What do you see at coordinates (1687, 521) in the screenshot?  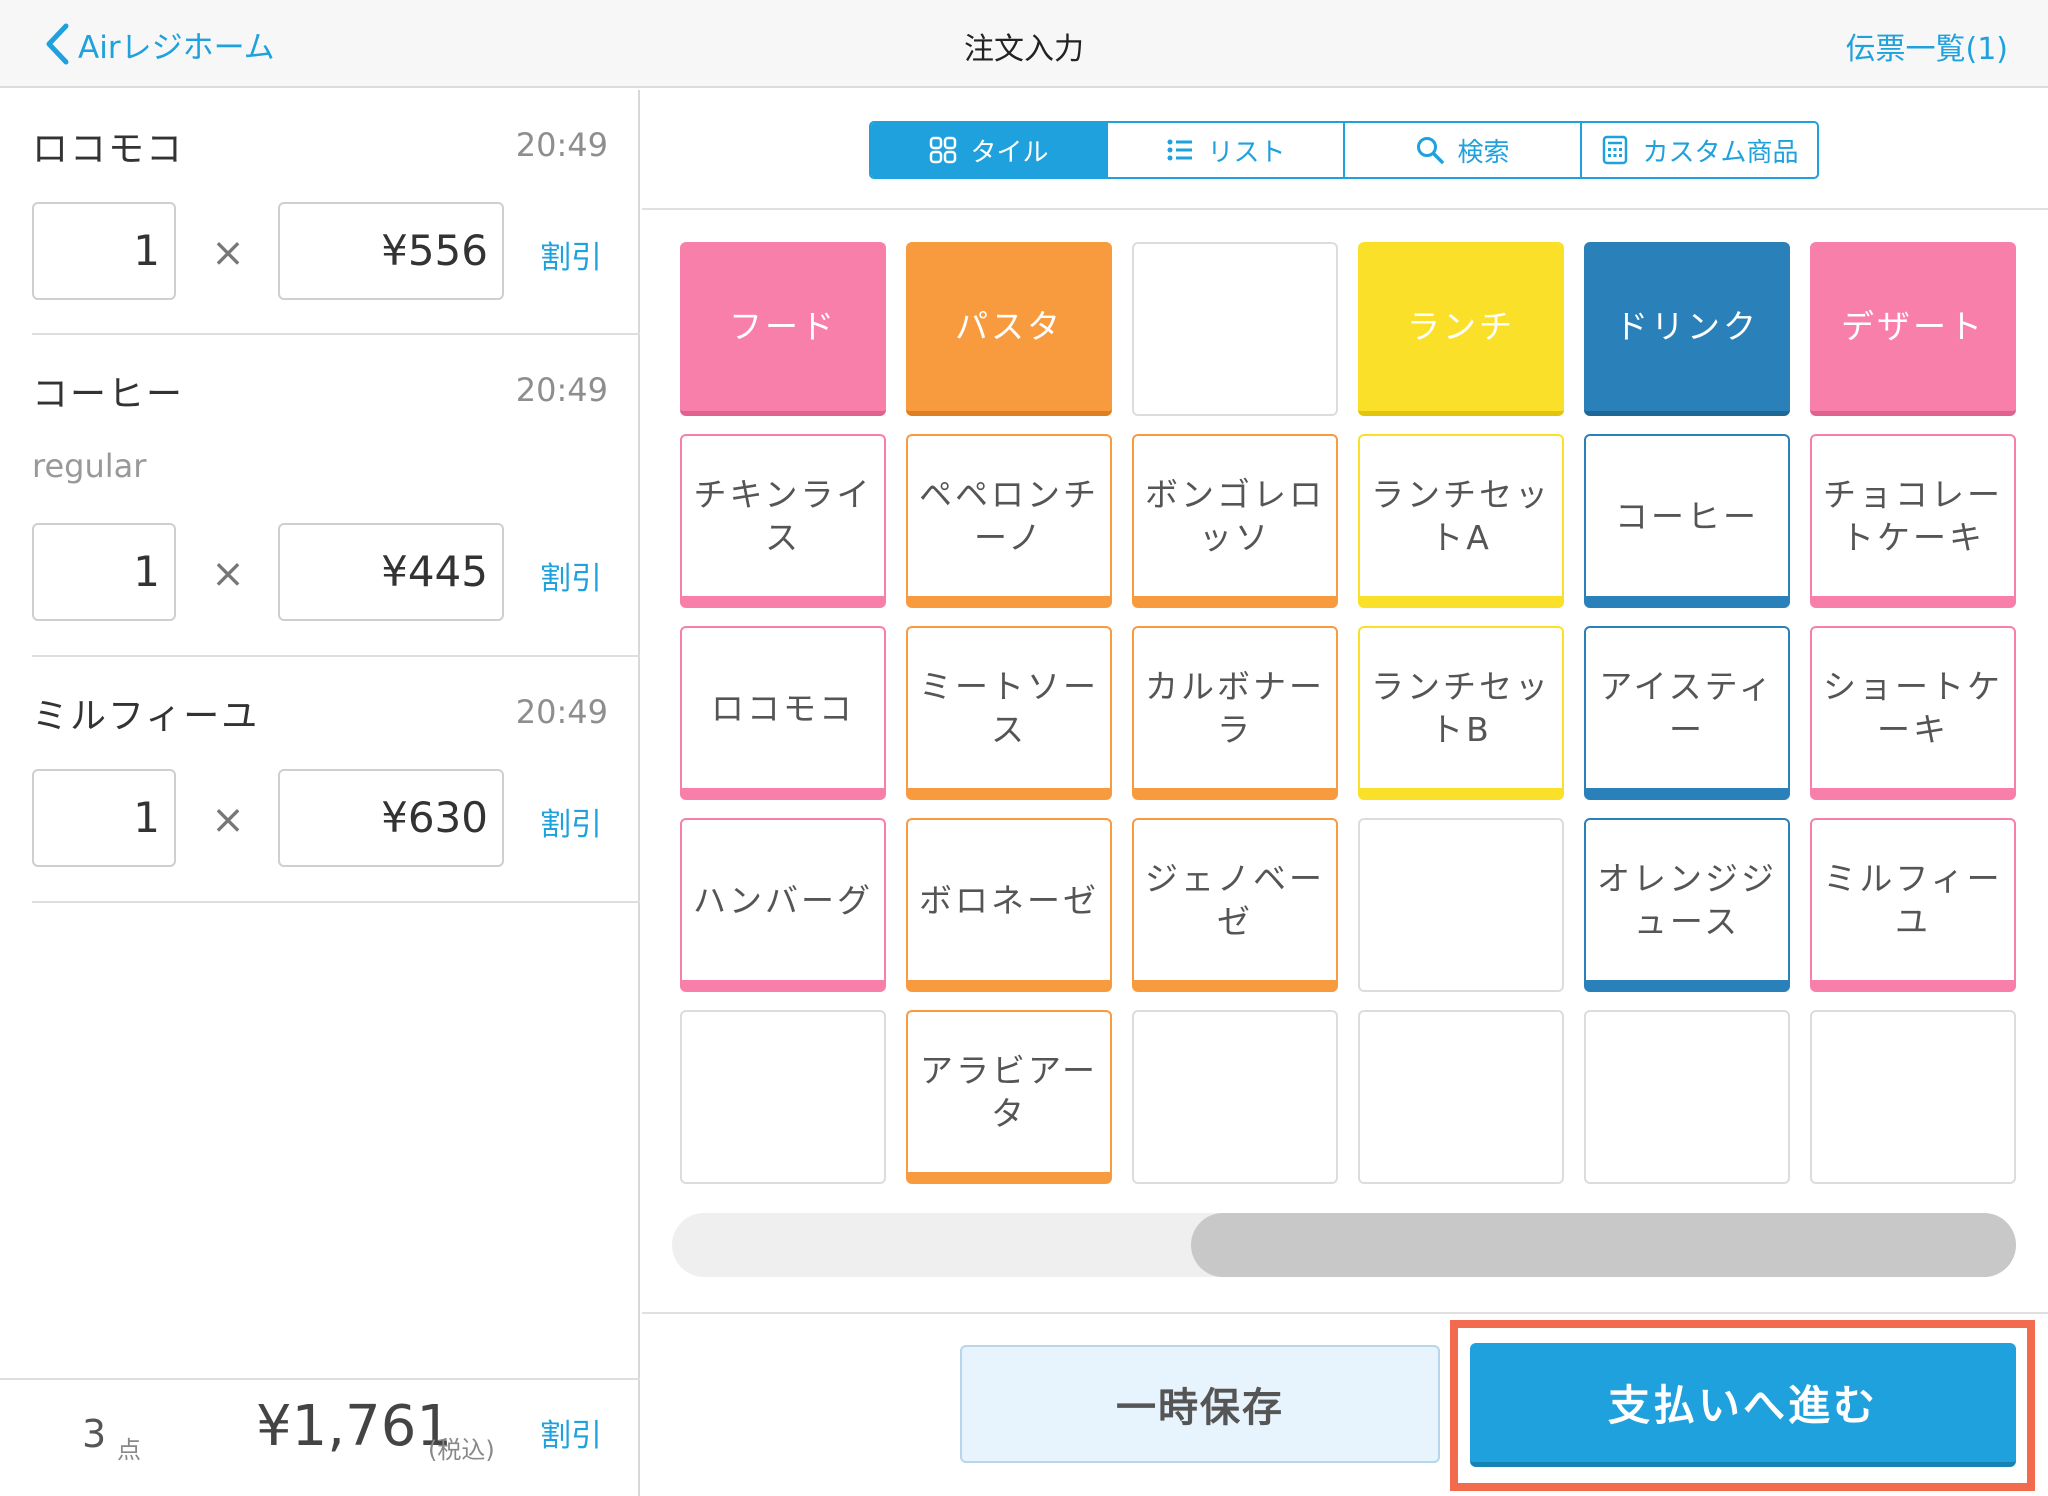 I see `product-tile: コーヒー` at bounding box center [1687, 521].